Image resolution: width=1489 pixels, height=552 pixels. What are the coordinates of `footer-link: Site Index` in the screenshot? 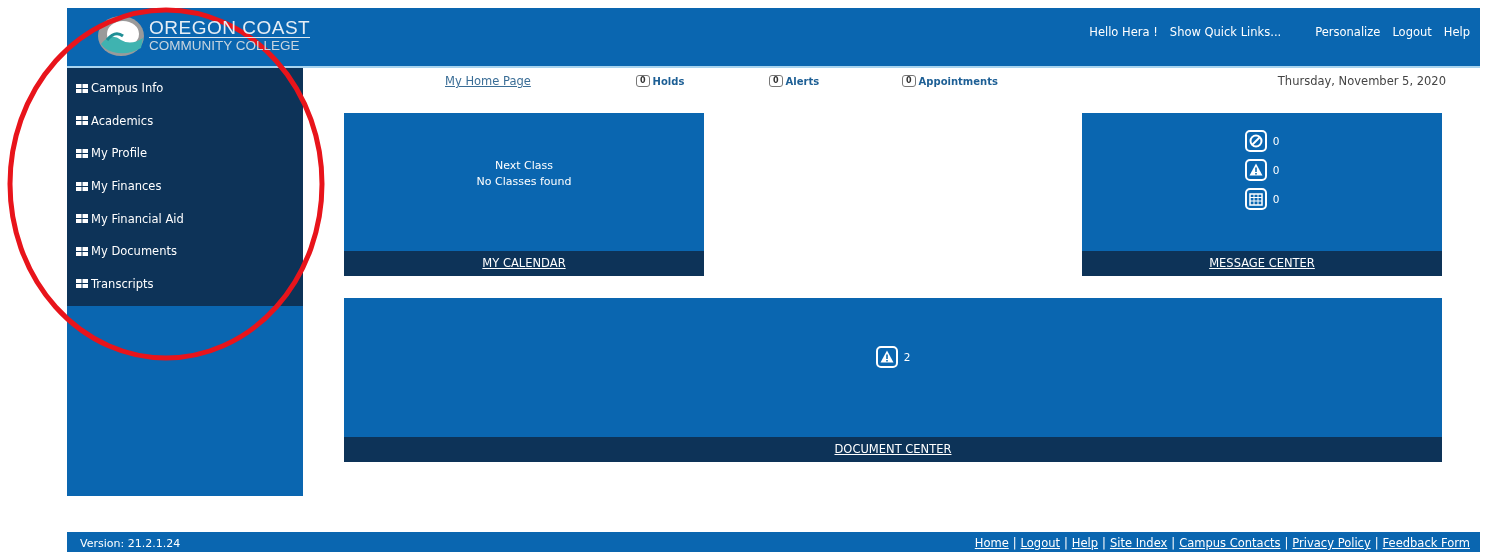 It's located at (1138, 543).